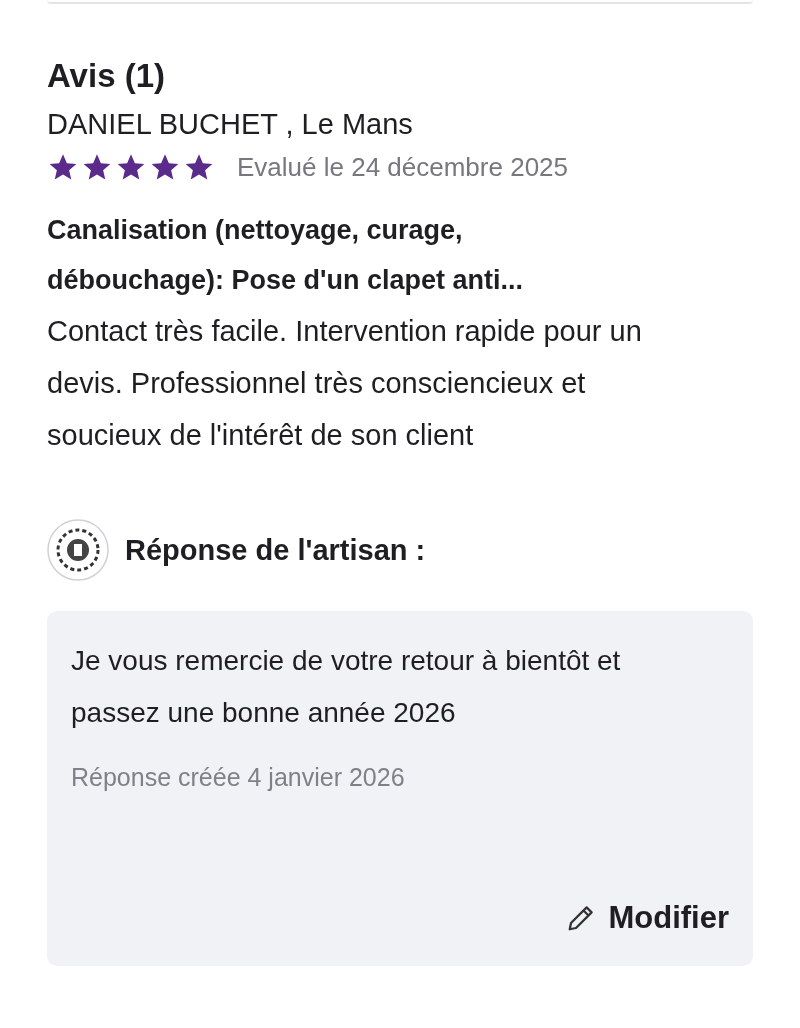  I want to click on company-logo-icon, so click(78, 550).